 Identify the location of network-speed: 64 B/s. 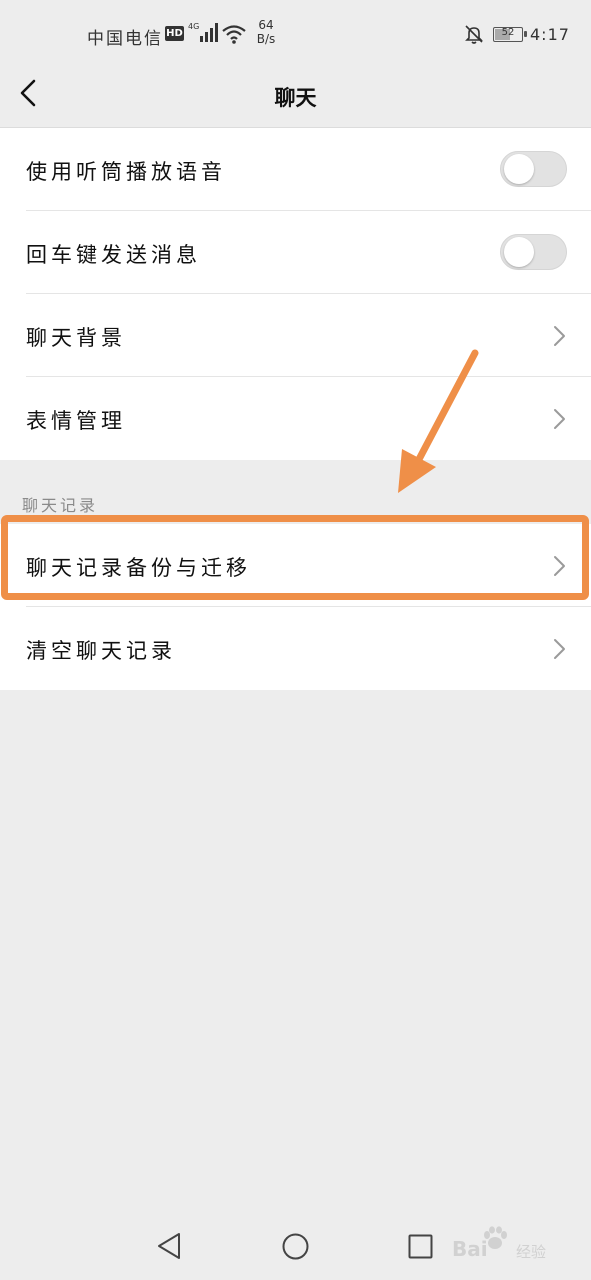
(266, 32).